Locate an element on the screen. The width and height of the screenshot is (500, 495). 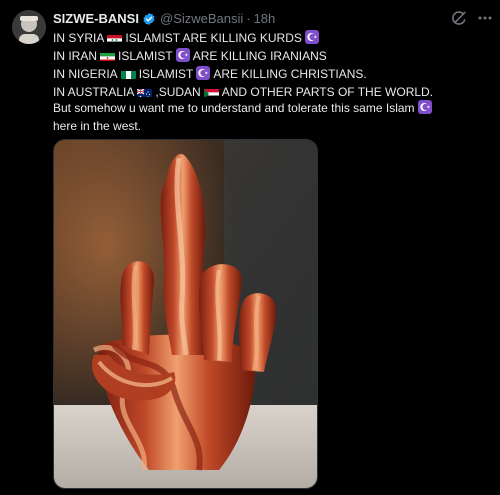
author-name: SIZWE-BANSI is located at coordinates (96, 19).